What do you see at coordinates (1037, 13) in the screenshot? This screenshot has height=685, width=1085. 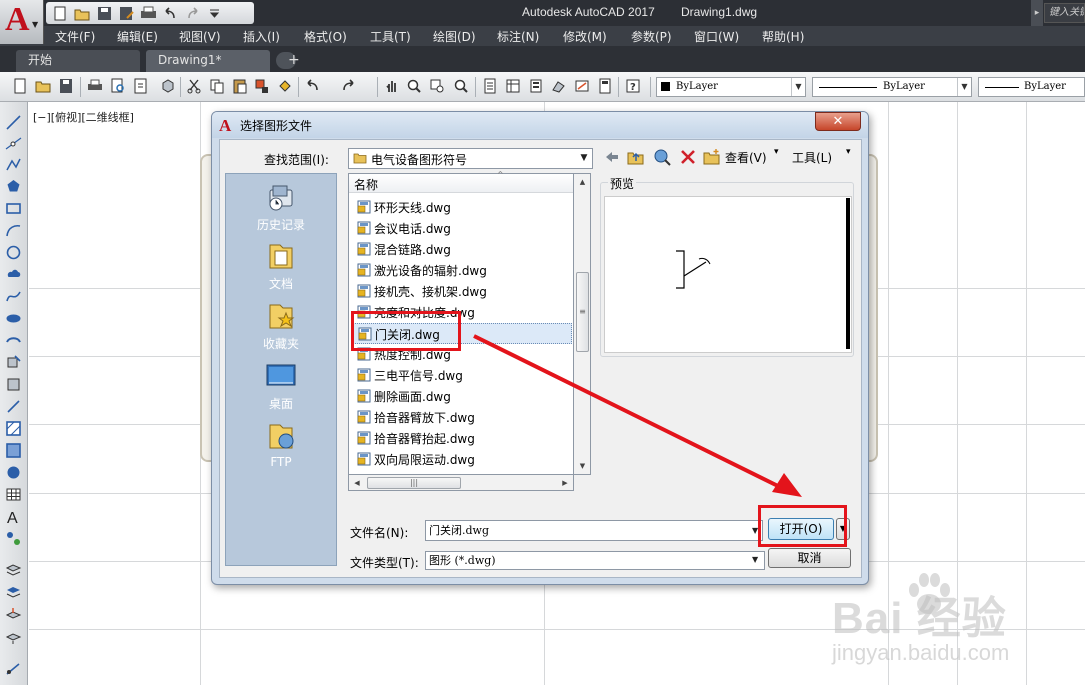 I see `chevron-right-icon: ▸` at bounding box center [1037, 13].